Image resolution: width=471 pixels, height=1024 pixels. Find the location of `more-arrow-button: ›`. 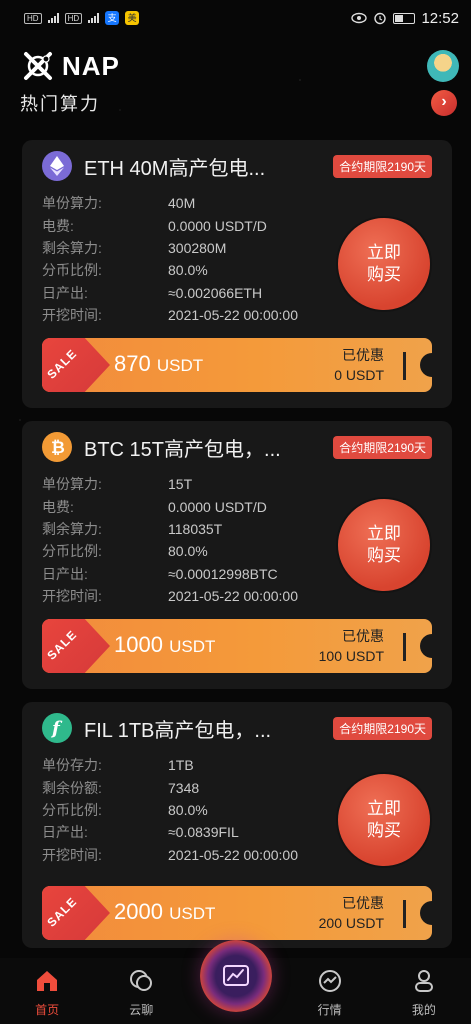

more-arrow-button: › is located at coordinates (444, 103).